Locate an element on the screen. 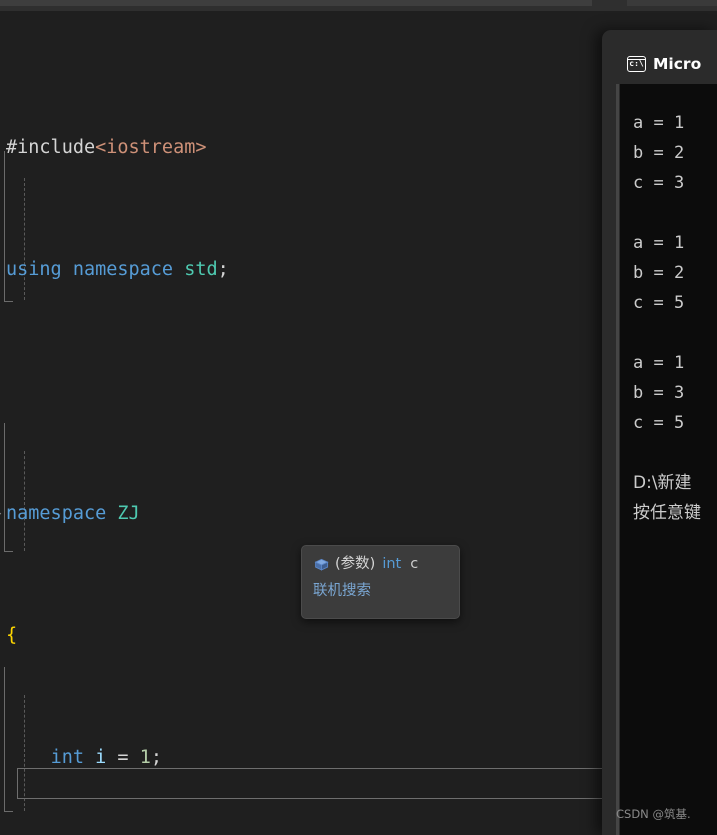  editor-horizontal-scrollbar is located at coordinates (358, 5).